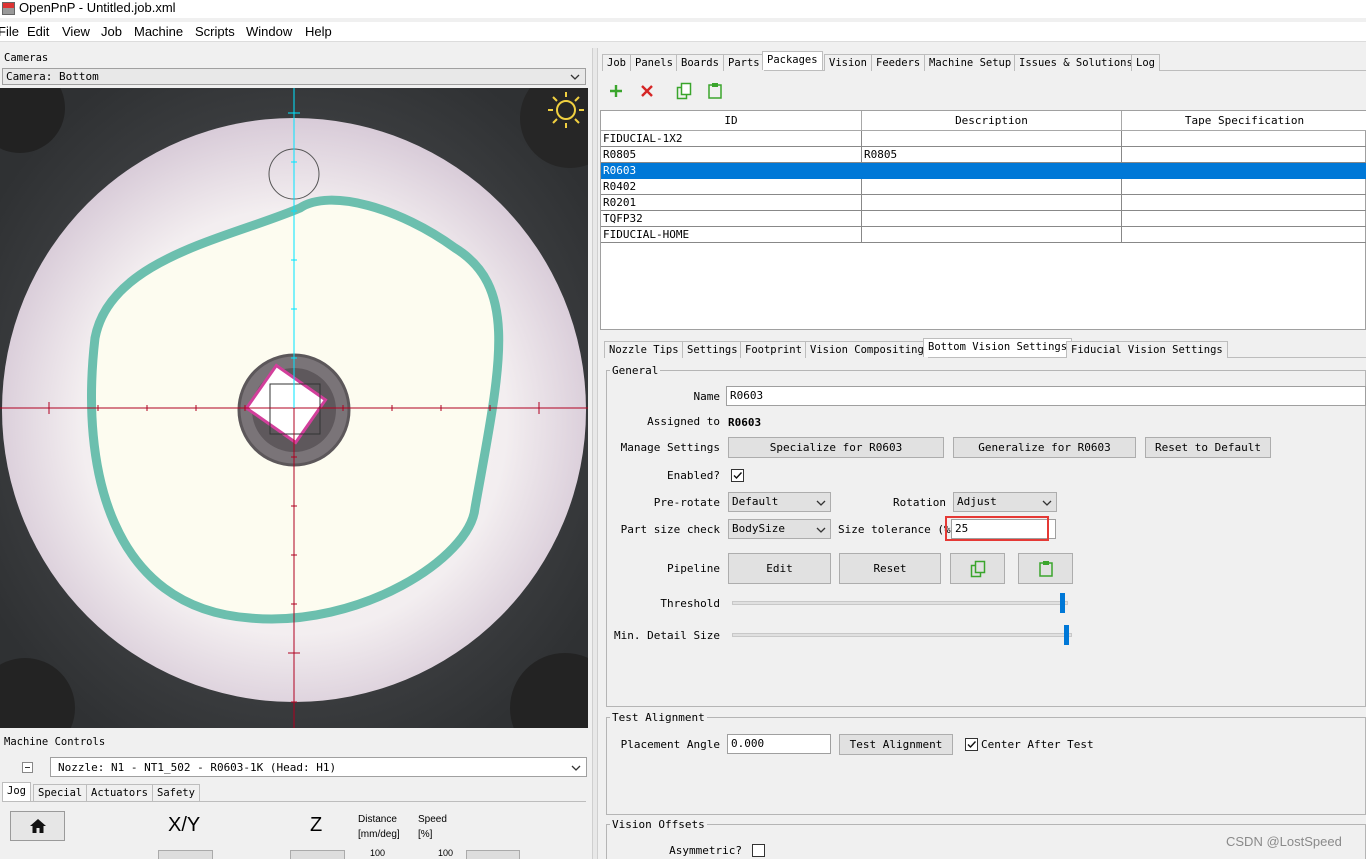  Describe the element at coordinates (1076, 62) in the screenshot. I see `tab-issues-solutions: Issues & Solutions` at that location.